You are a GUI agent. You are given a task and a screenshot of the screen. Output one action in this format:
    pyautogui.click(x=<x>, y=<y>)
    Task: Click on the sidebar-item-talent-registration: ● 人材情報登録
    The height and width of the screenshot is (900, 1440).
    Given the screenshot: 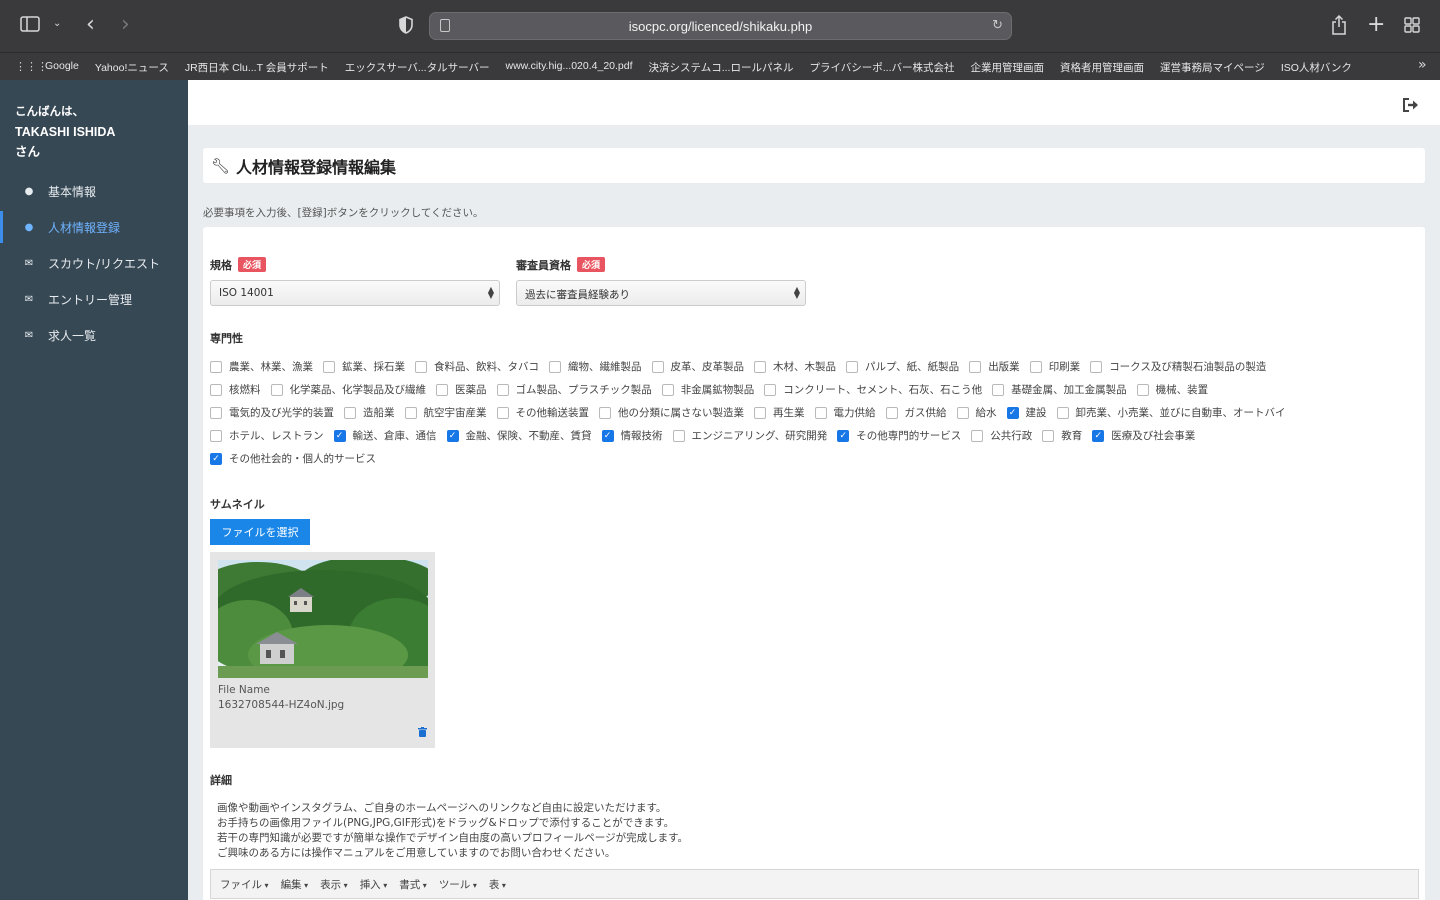 What is the action you would take?
    pyautogui.click(x=94, y=227)
    